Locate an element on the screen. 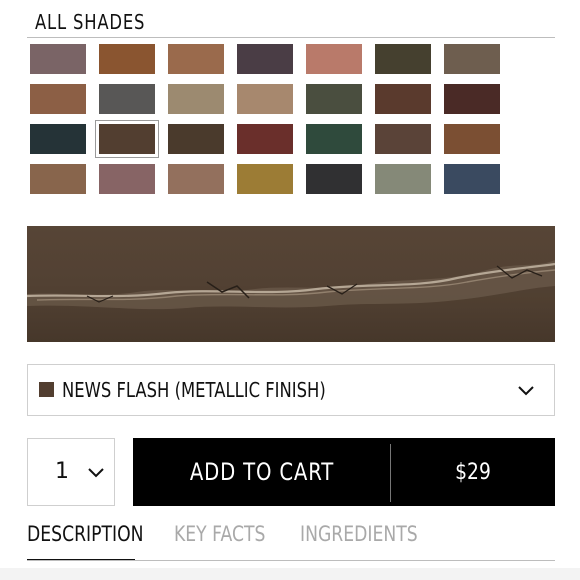 The width and height of the screenshot is (580, 580). price-display: $29 is located at coordinates (473, 472).